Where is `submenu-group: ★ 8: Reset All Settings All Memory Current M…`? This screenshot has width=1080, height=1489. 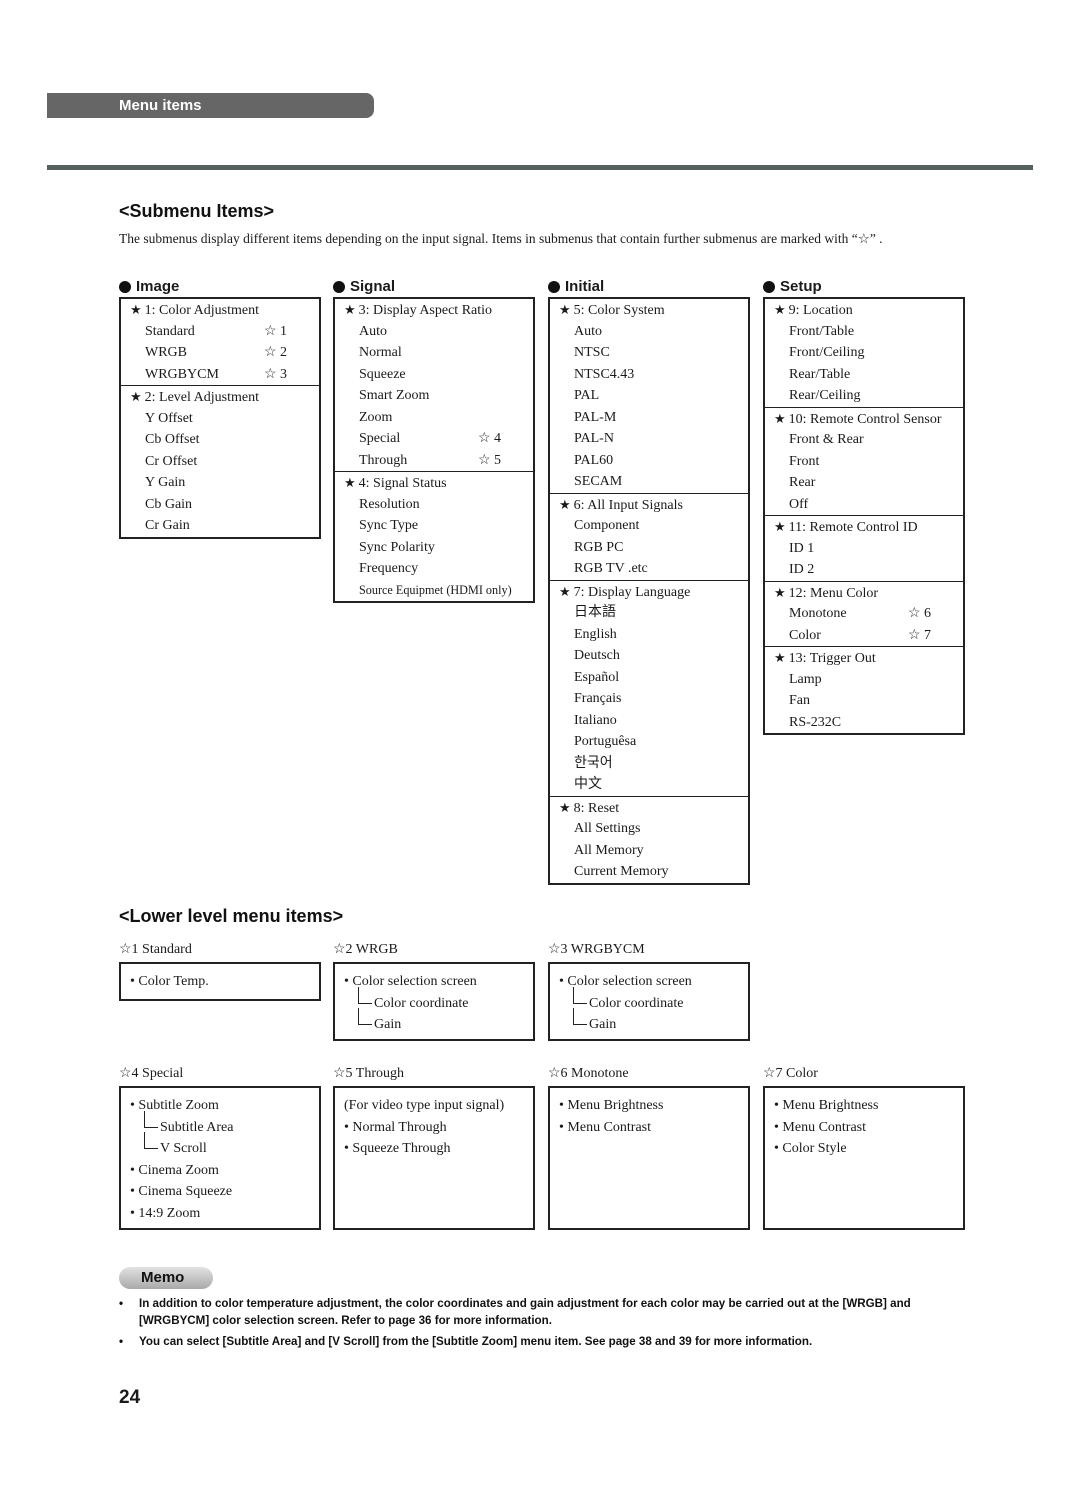
submenu-group: ★ 8: Reset All Settings All Memory Current M… is located at coordinates (649, 839).